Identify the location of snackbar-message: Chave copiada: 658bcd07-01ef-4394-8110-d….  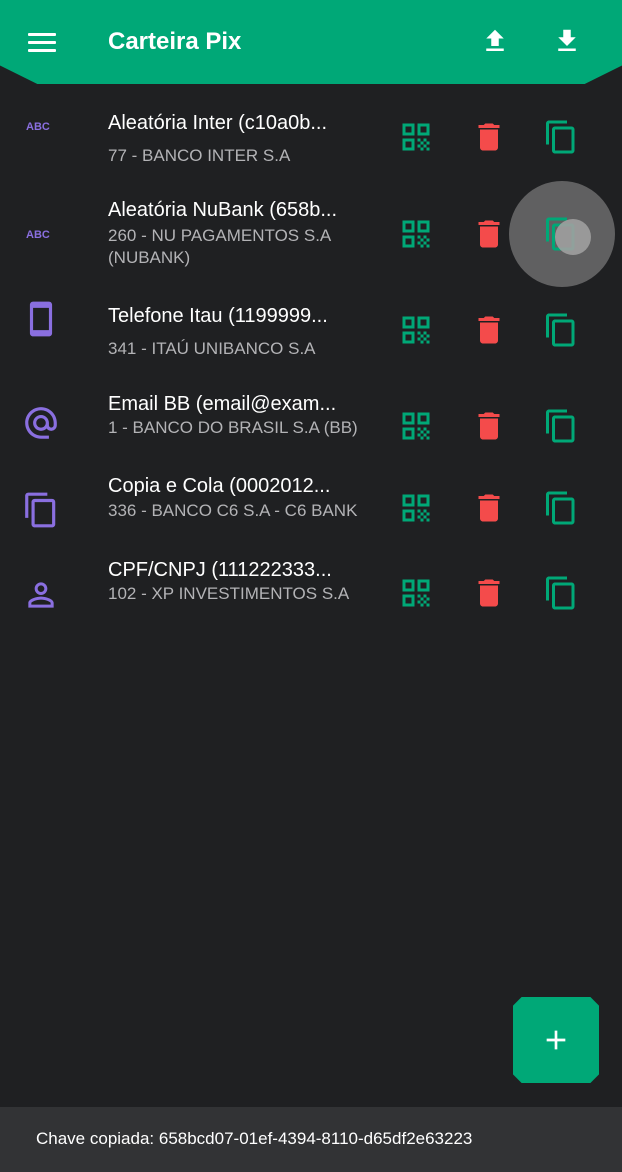
(254, 1138).